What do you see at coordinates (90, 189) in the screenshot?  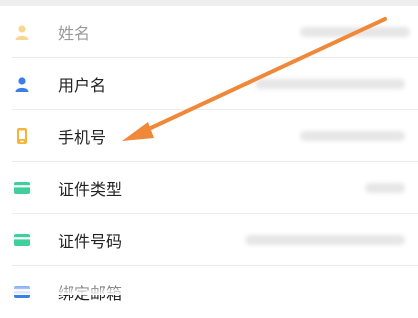 I see `row-label: 证件类型` at bounding box center [90, 189].